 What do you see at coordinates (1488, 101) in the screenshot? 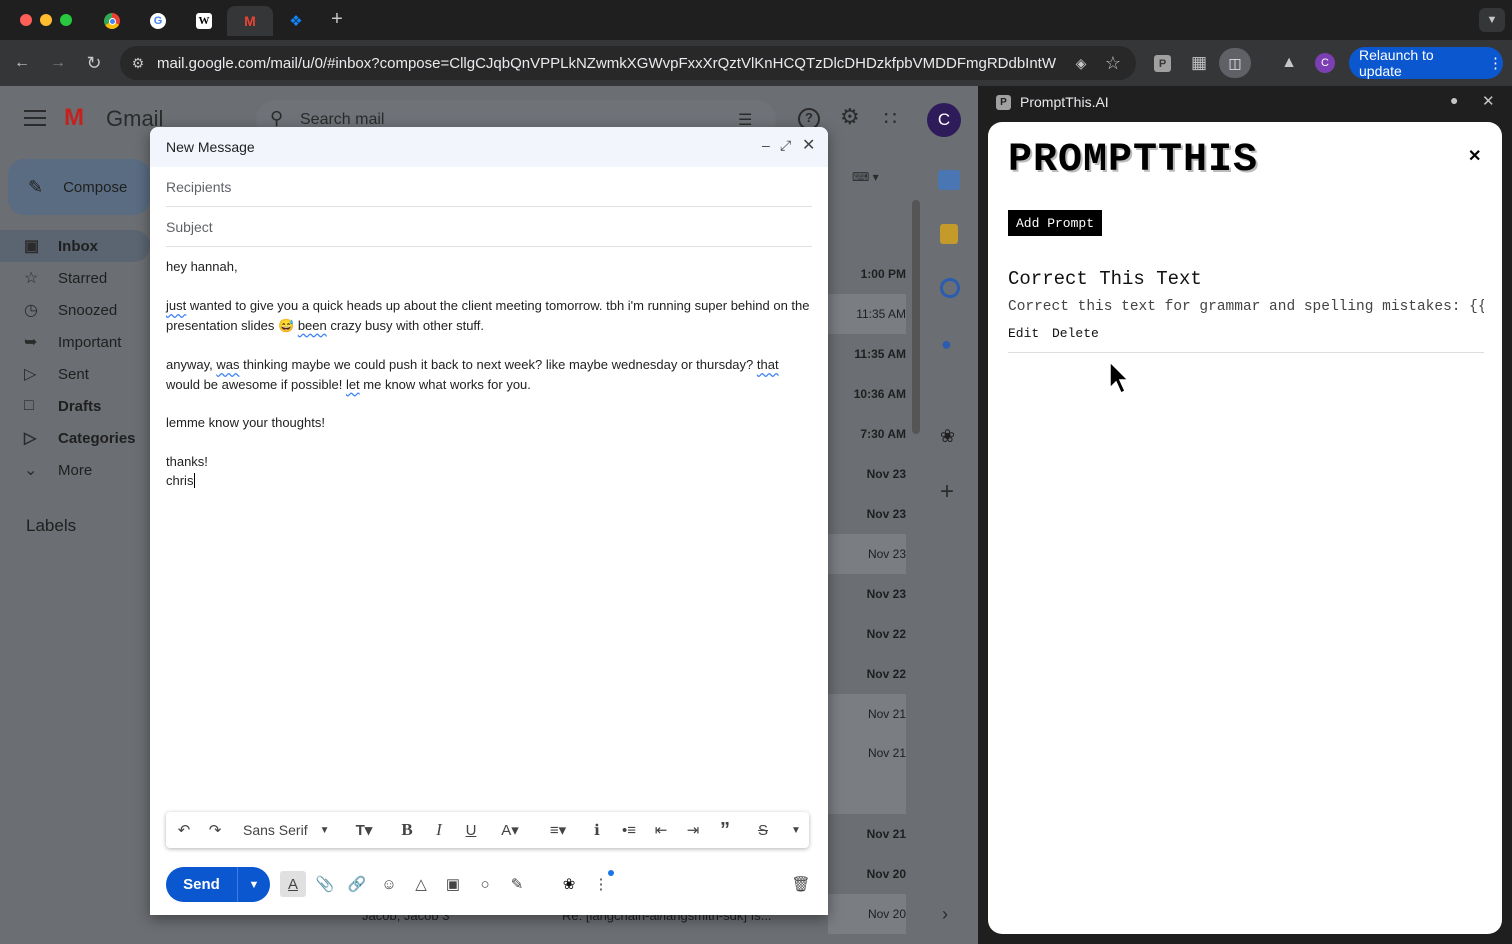
I see `close-side-panel-icon: ✕` at bounding box center [1488, 101].